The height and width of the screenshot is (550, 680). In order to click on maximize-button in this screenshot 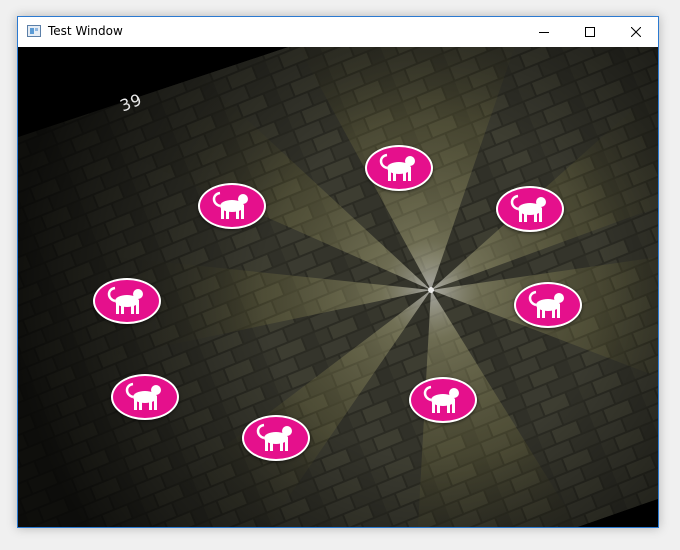, I will do `click(590, 32)`.